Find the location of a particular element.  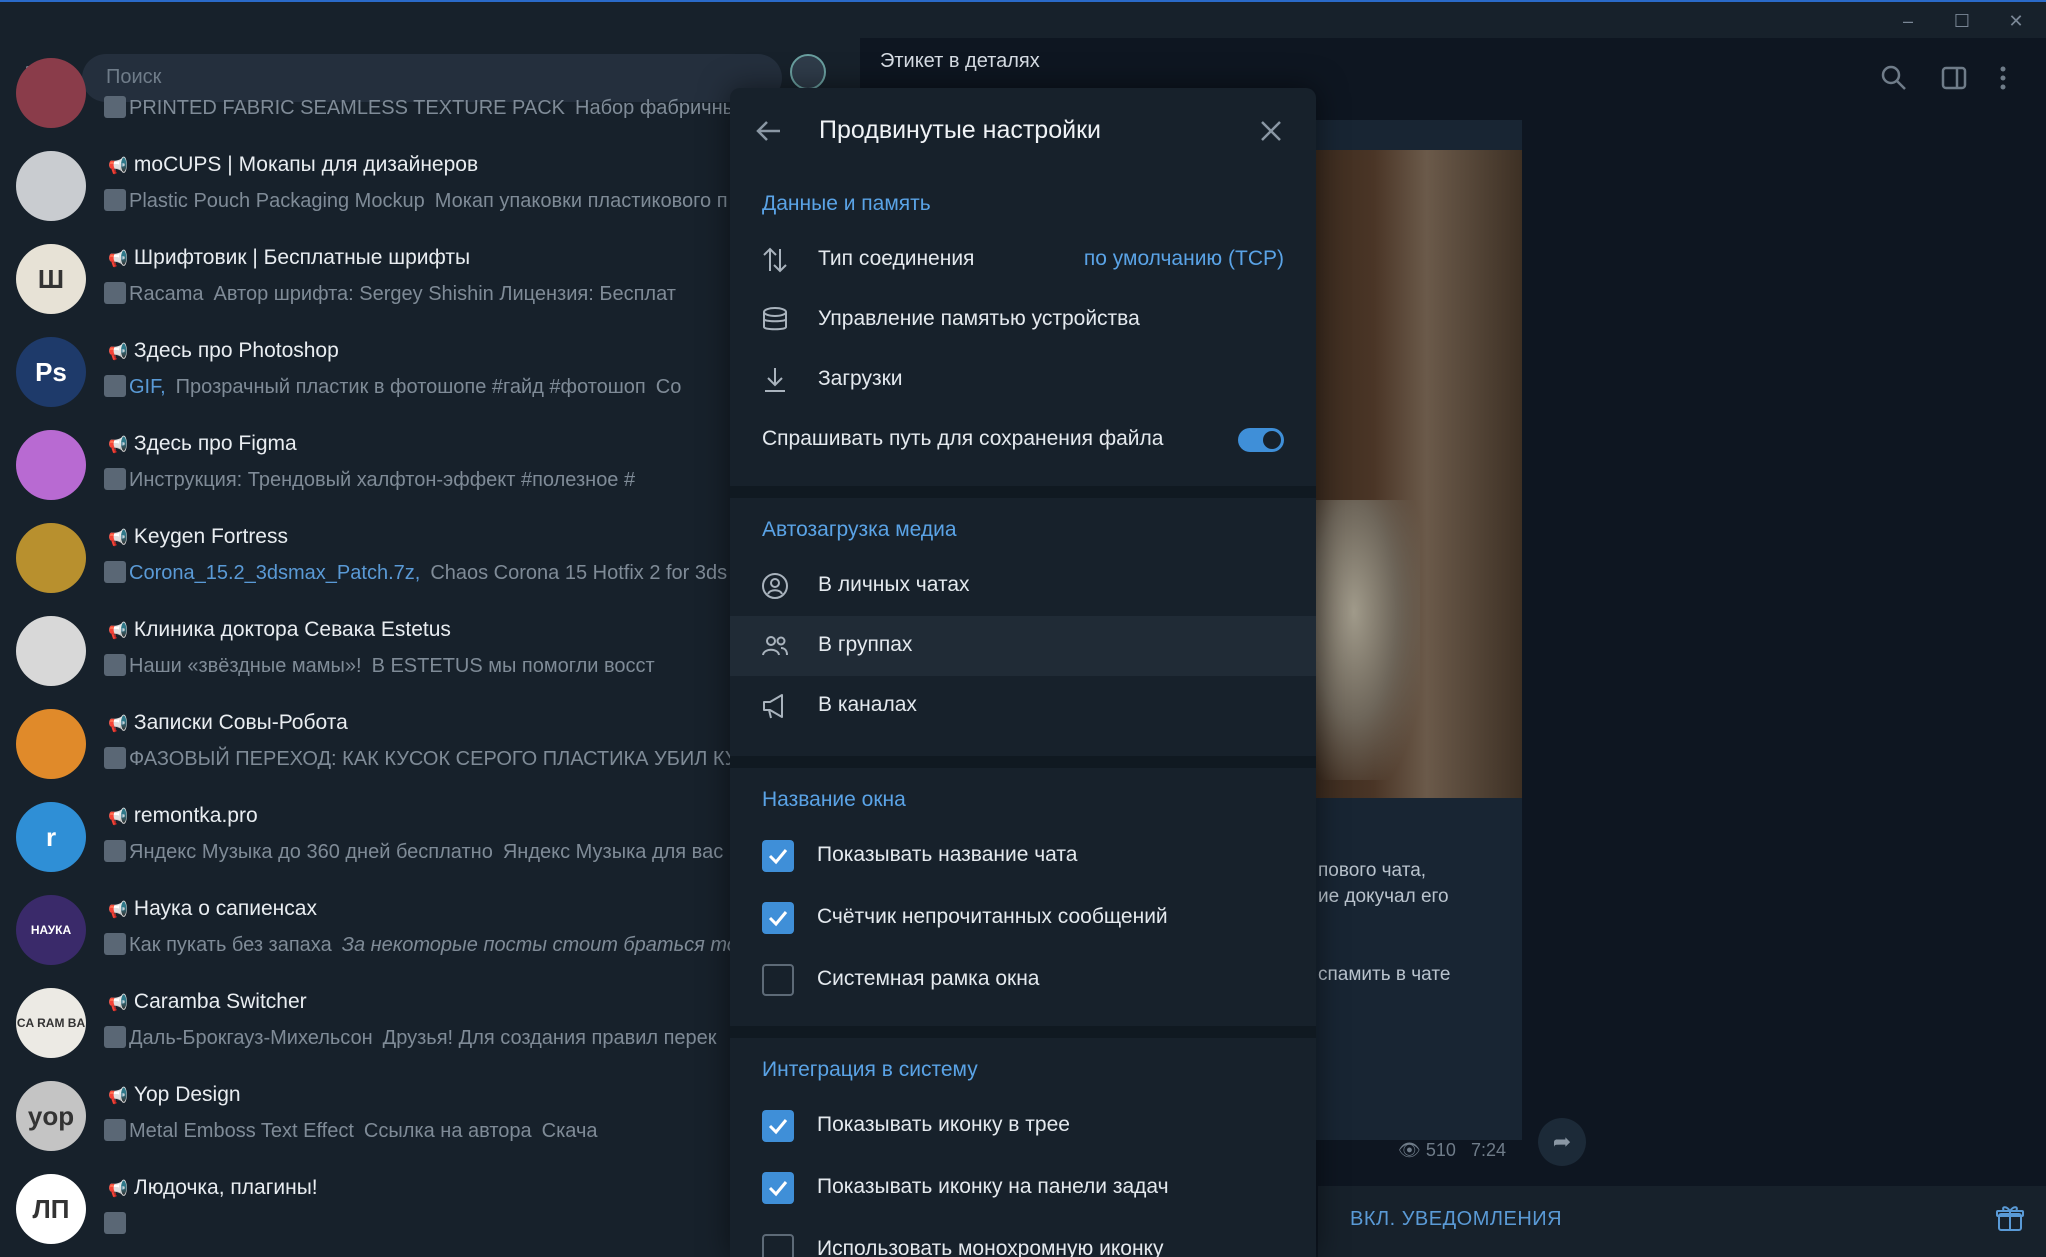

gift-icon is located at coordinates (2010, 1218).